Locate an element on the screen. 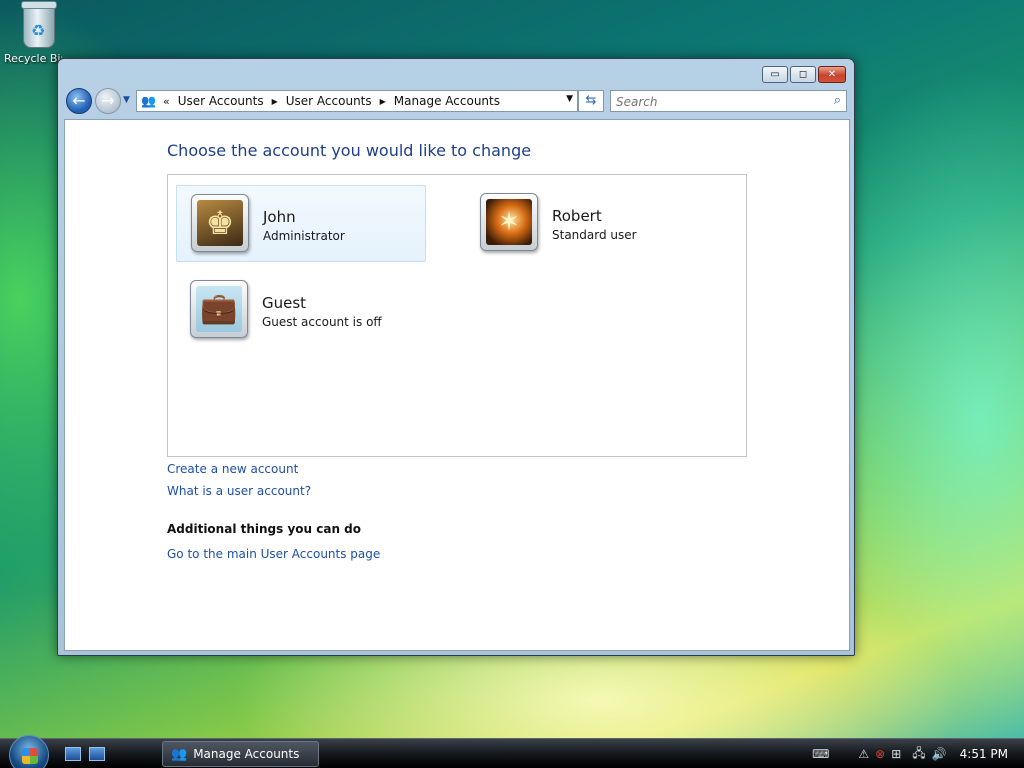 Image resolution: width=1024 pixels, height=768 pixels. forward-button: → is located at coordinates (108, 101).